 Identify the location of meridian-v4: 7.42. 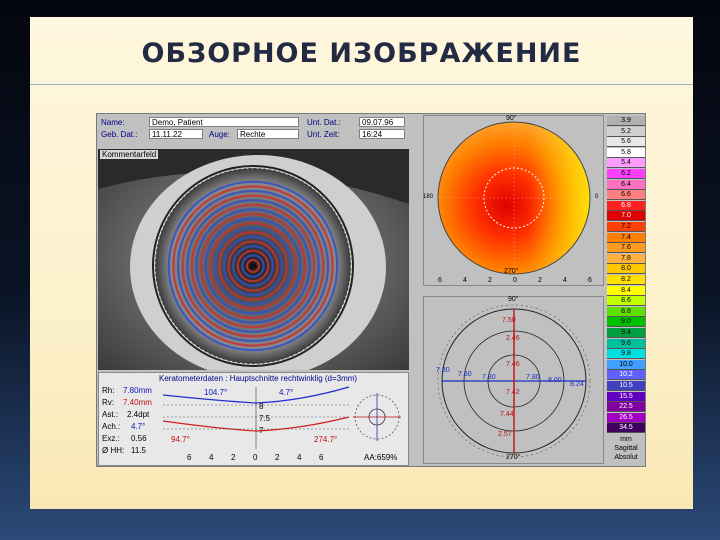
(513, 392).